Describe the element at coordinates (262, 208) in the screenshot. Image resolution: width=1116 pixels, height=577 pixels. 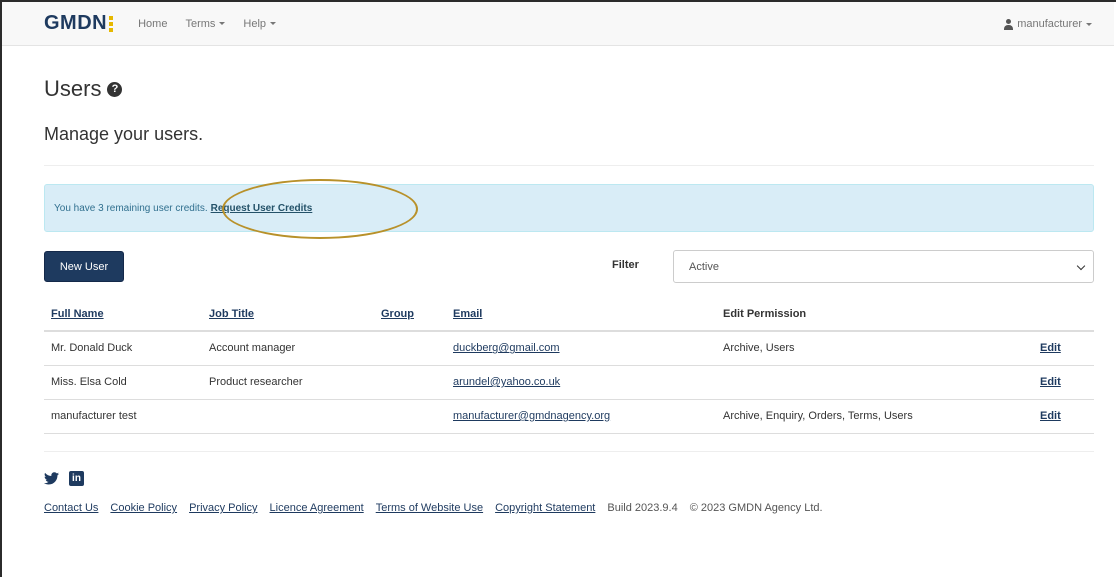
I see `request-user-credits-link: Request User Credits` at that location.